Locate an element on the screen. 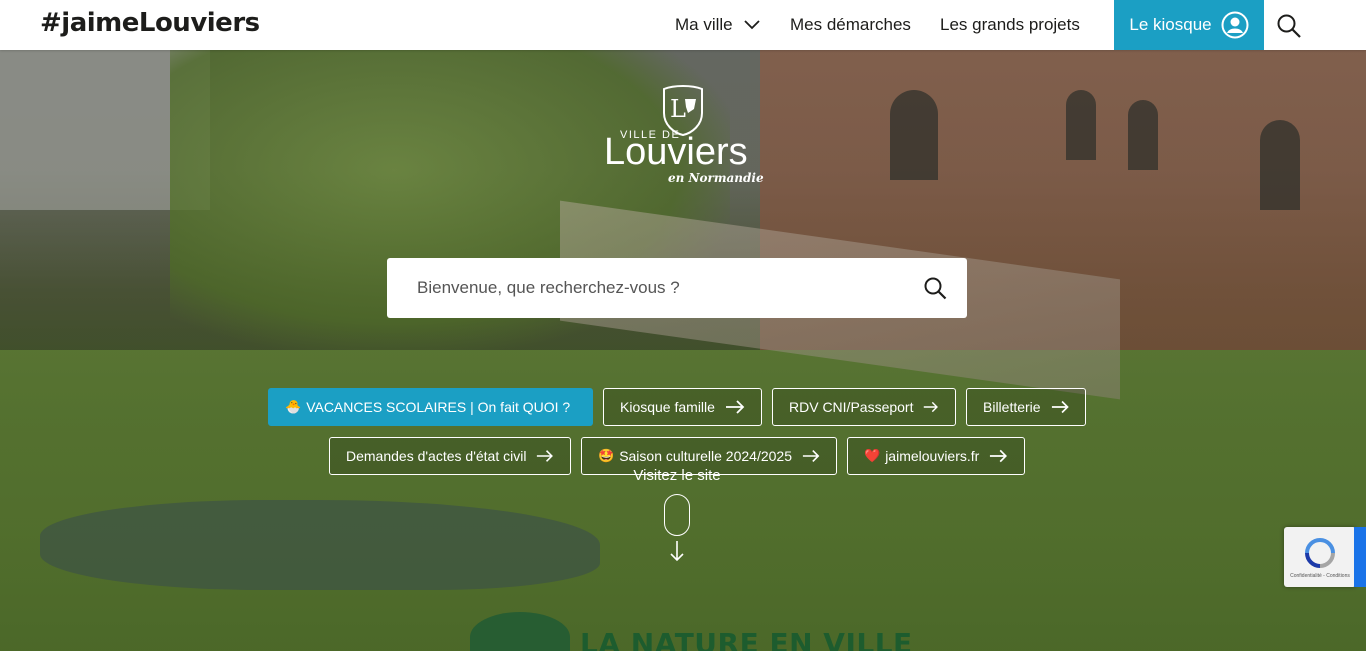  recaptcha-edge is located at coordinates (1360, 557).